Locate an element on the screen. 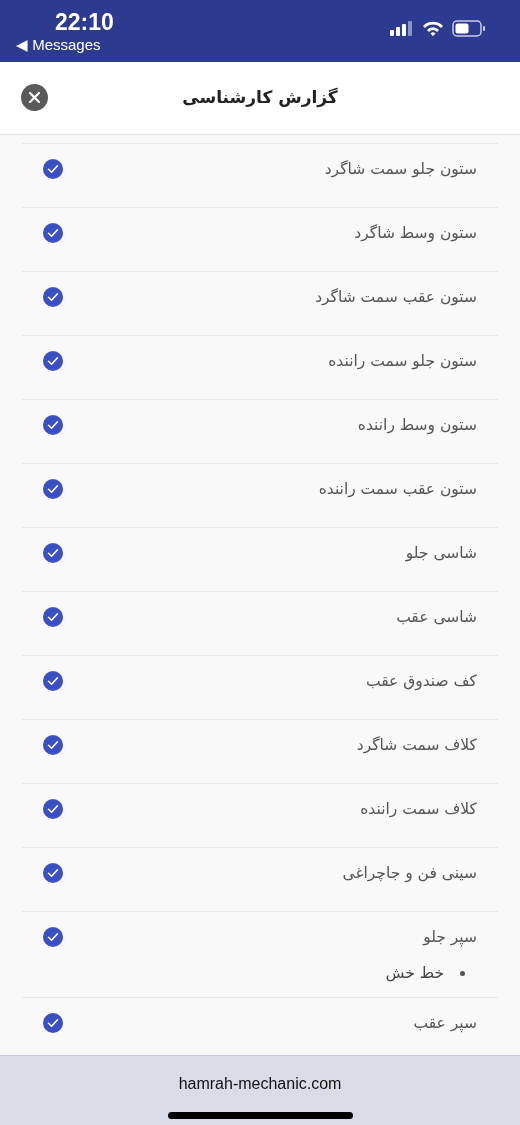 Image resolution: width=520 pixels, height=1125 pixels. item-label: شاسی جلو is located at coordinates (441, 553).